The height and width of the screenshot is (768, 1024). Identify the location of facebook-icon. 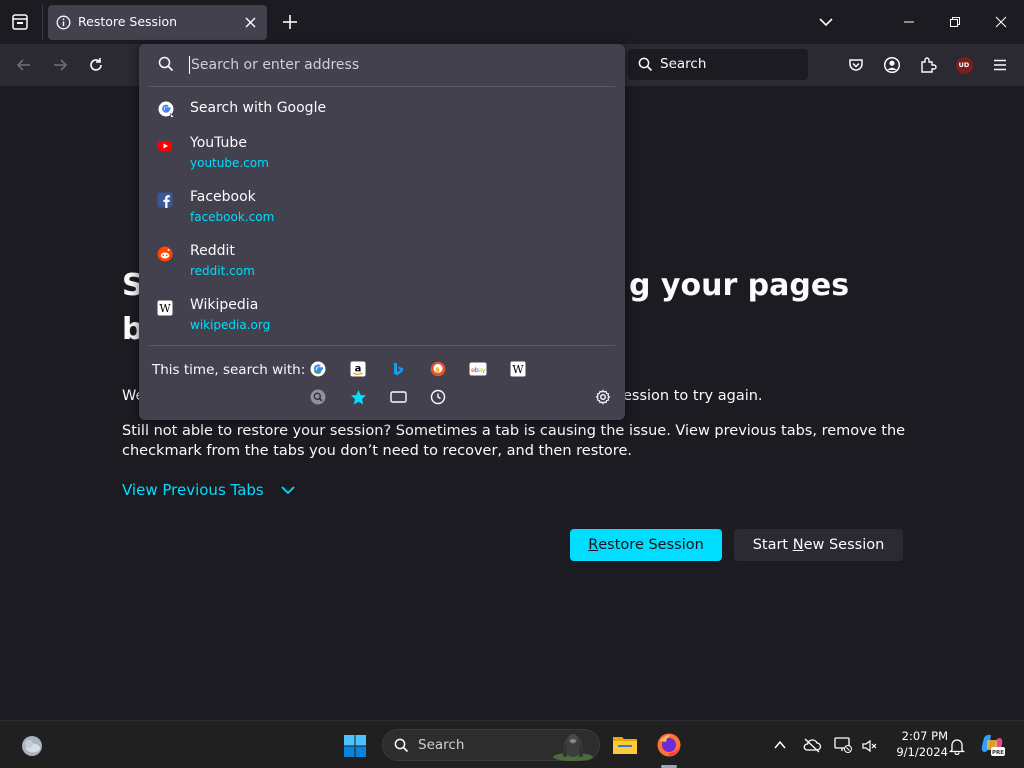
(165, 200).